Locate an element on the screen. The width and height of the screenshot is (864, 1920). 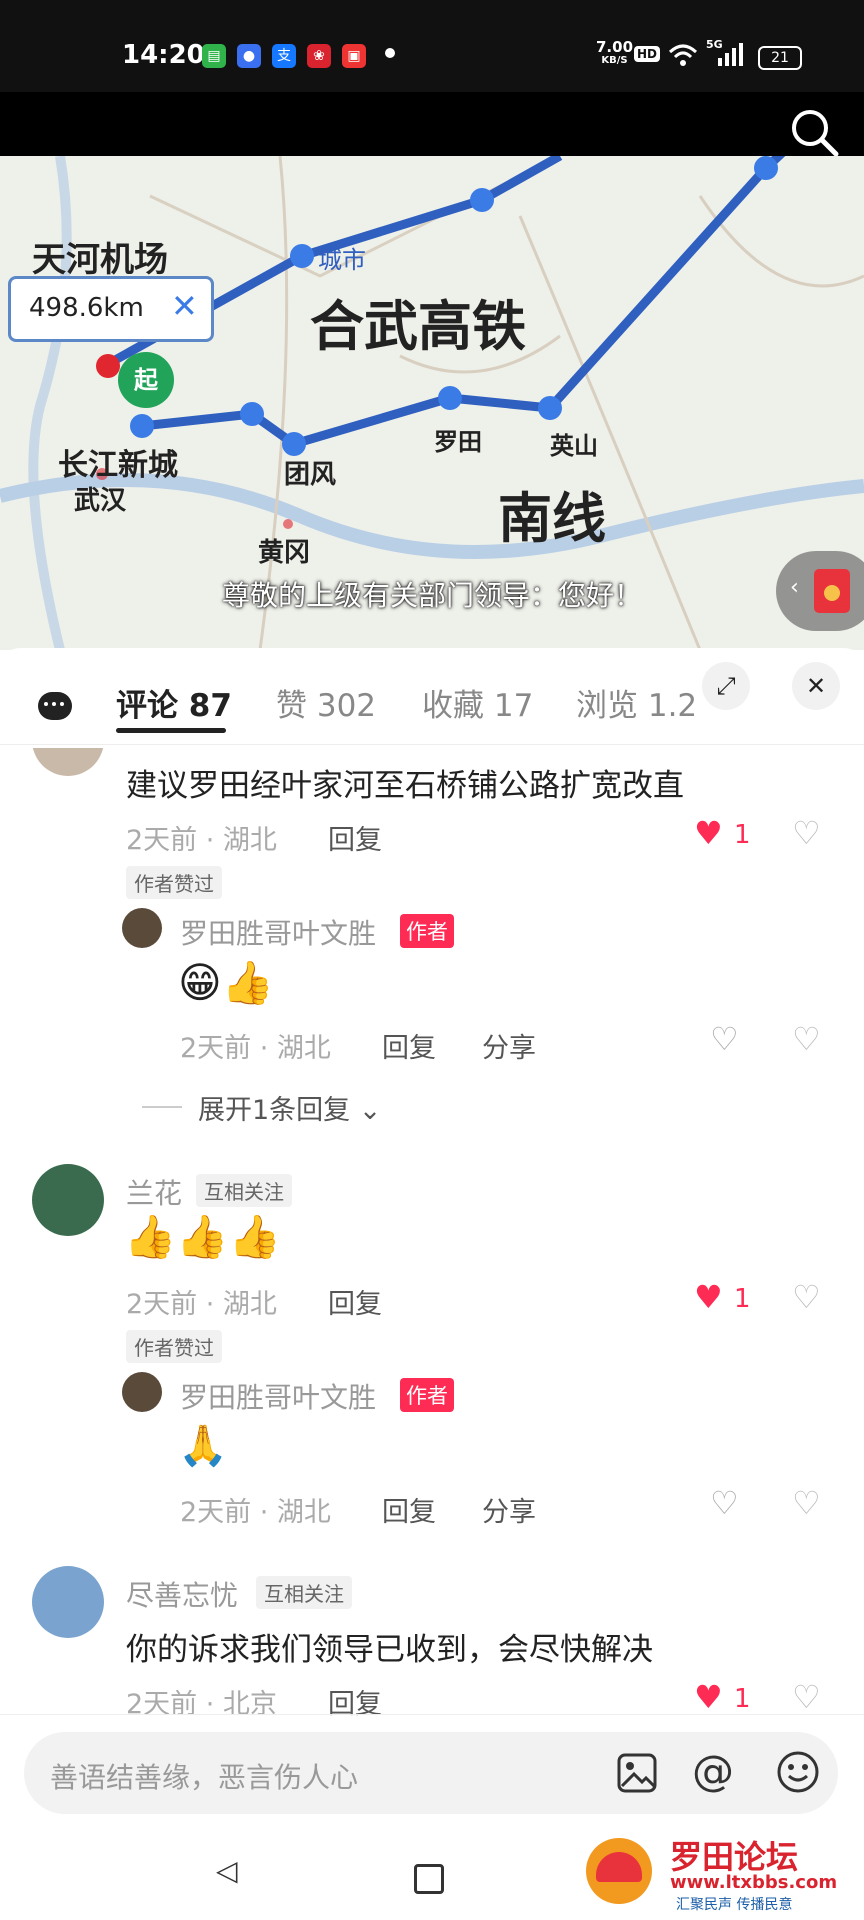
close-icon: ✕ is located at coordinates (184, 306).